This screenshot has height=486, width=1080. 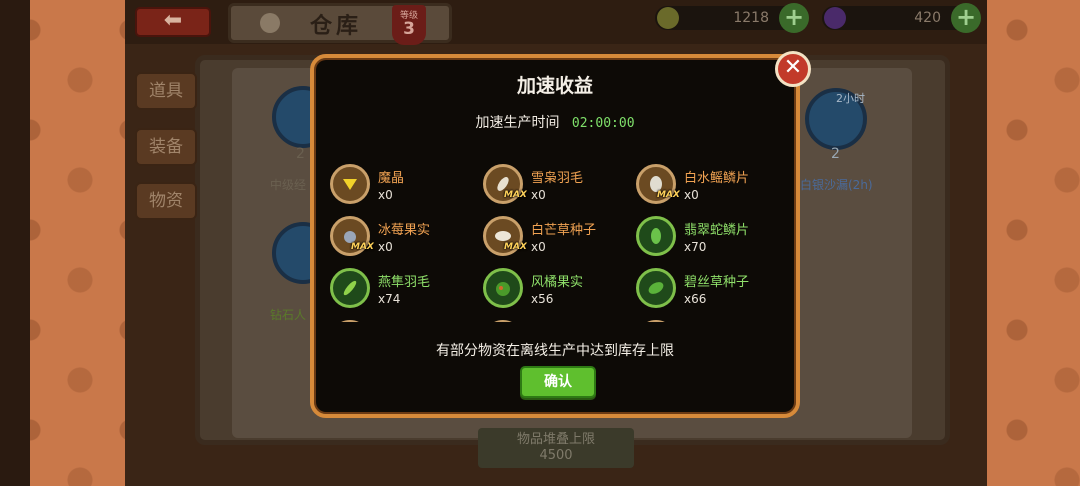 I want to click on tab-materials: 物资, so click(x=166, y=201).